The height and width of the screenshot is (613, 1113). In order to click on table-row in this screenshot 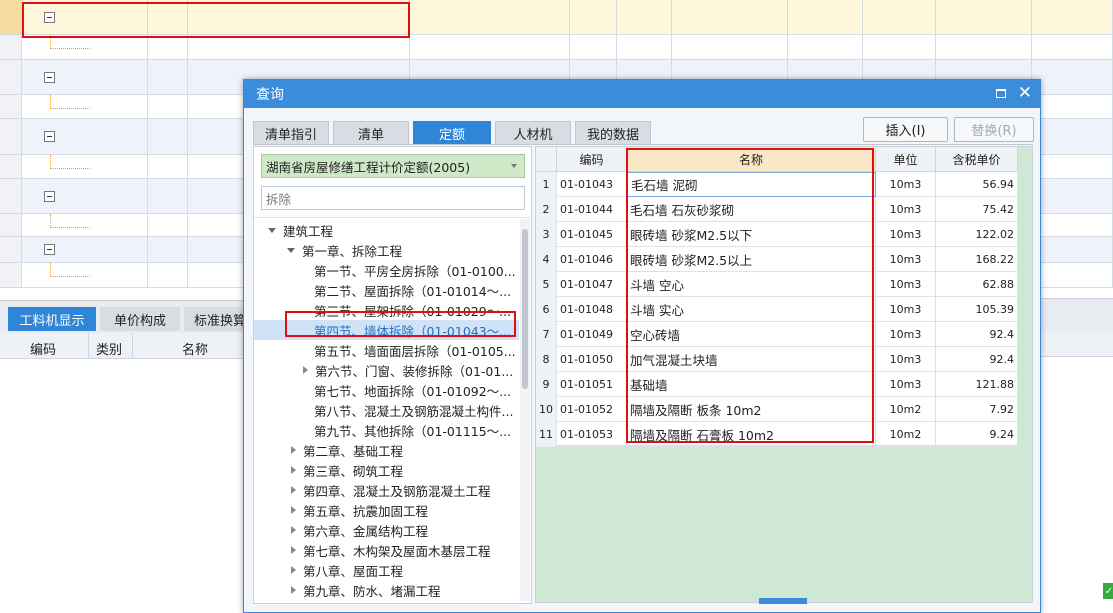, I will do `click(556, 47)`.